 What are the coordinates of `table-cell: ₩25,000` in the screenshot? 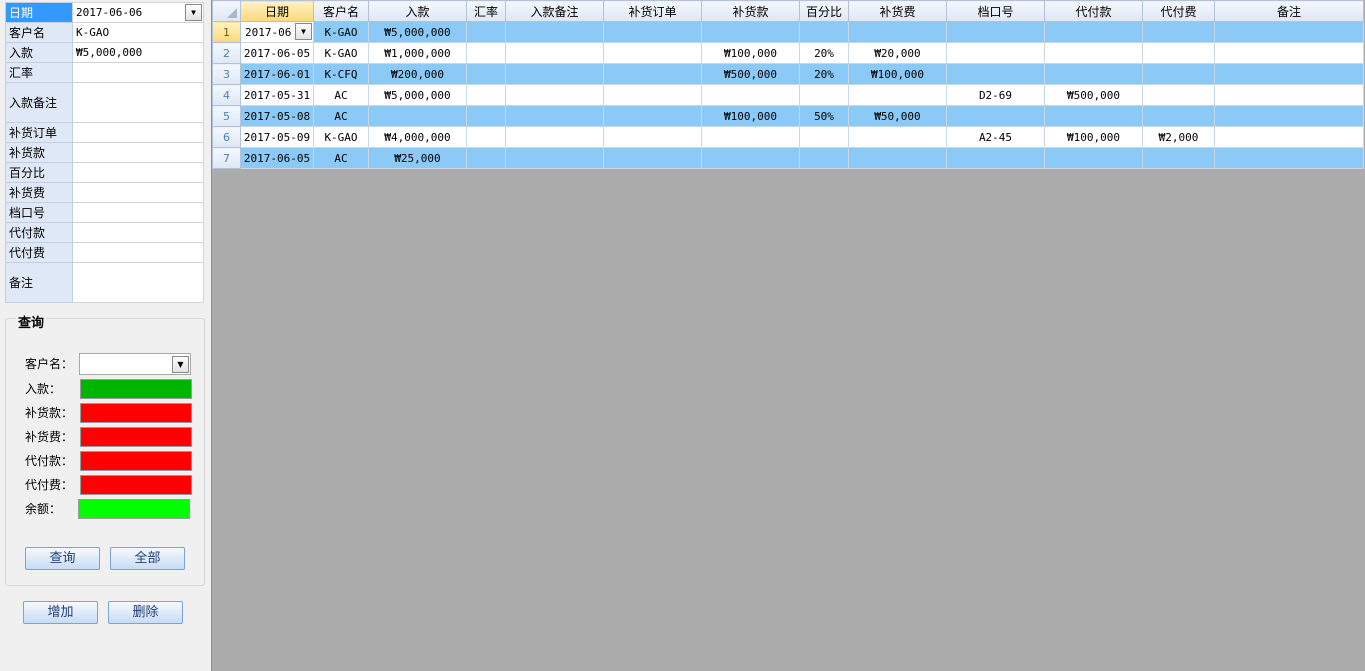 It's located at (417, 158).